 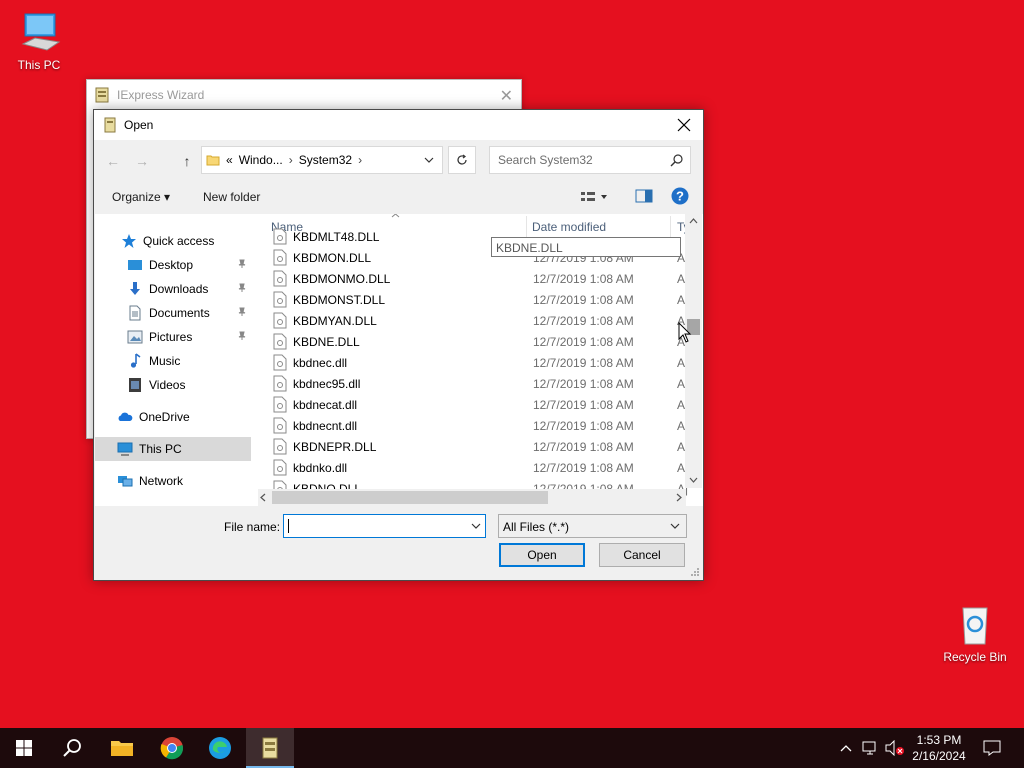 I want to click on file-row: kbdnec95.dll 12/7/2019 1:08 AM A|, so click(x=476, y=383).